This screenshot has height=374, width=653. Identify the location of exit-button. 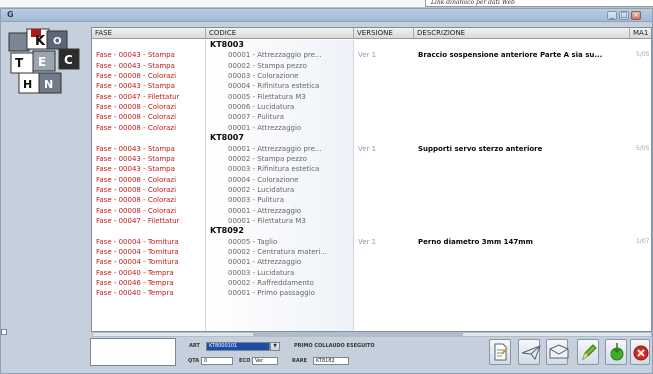
(640, 352).